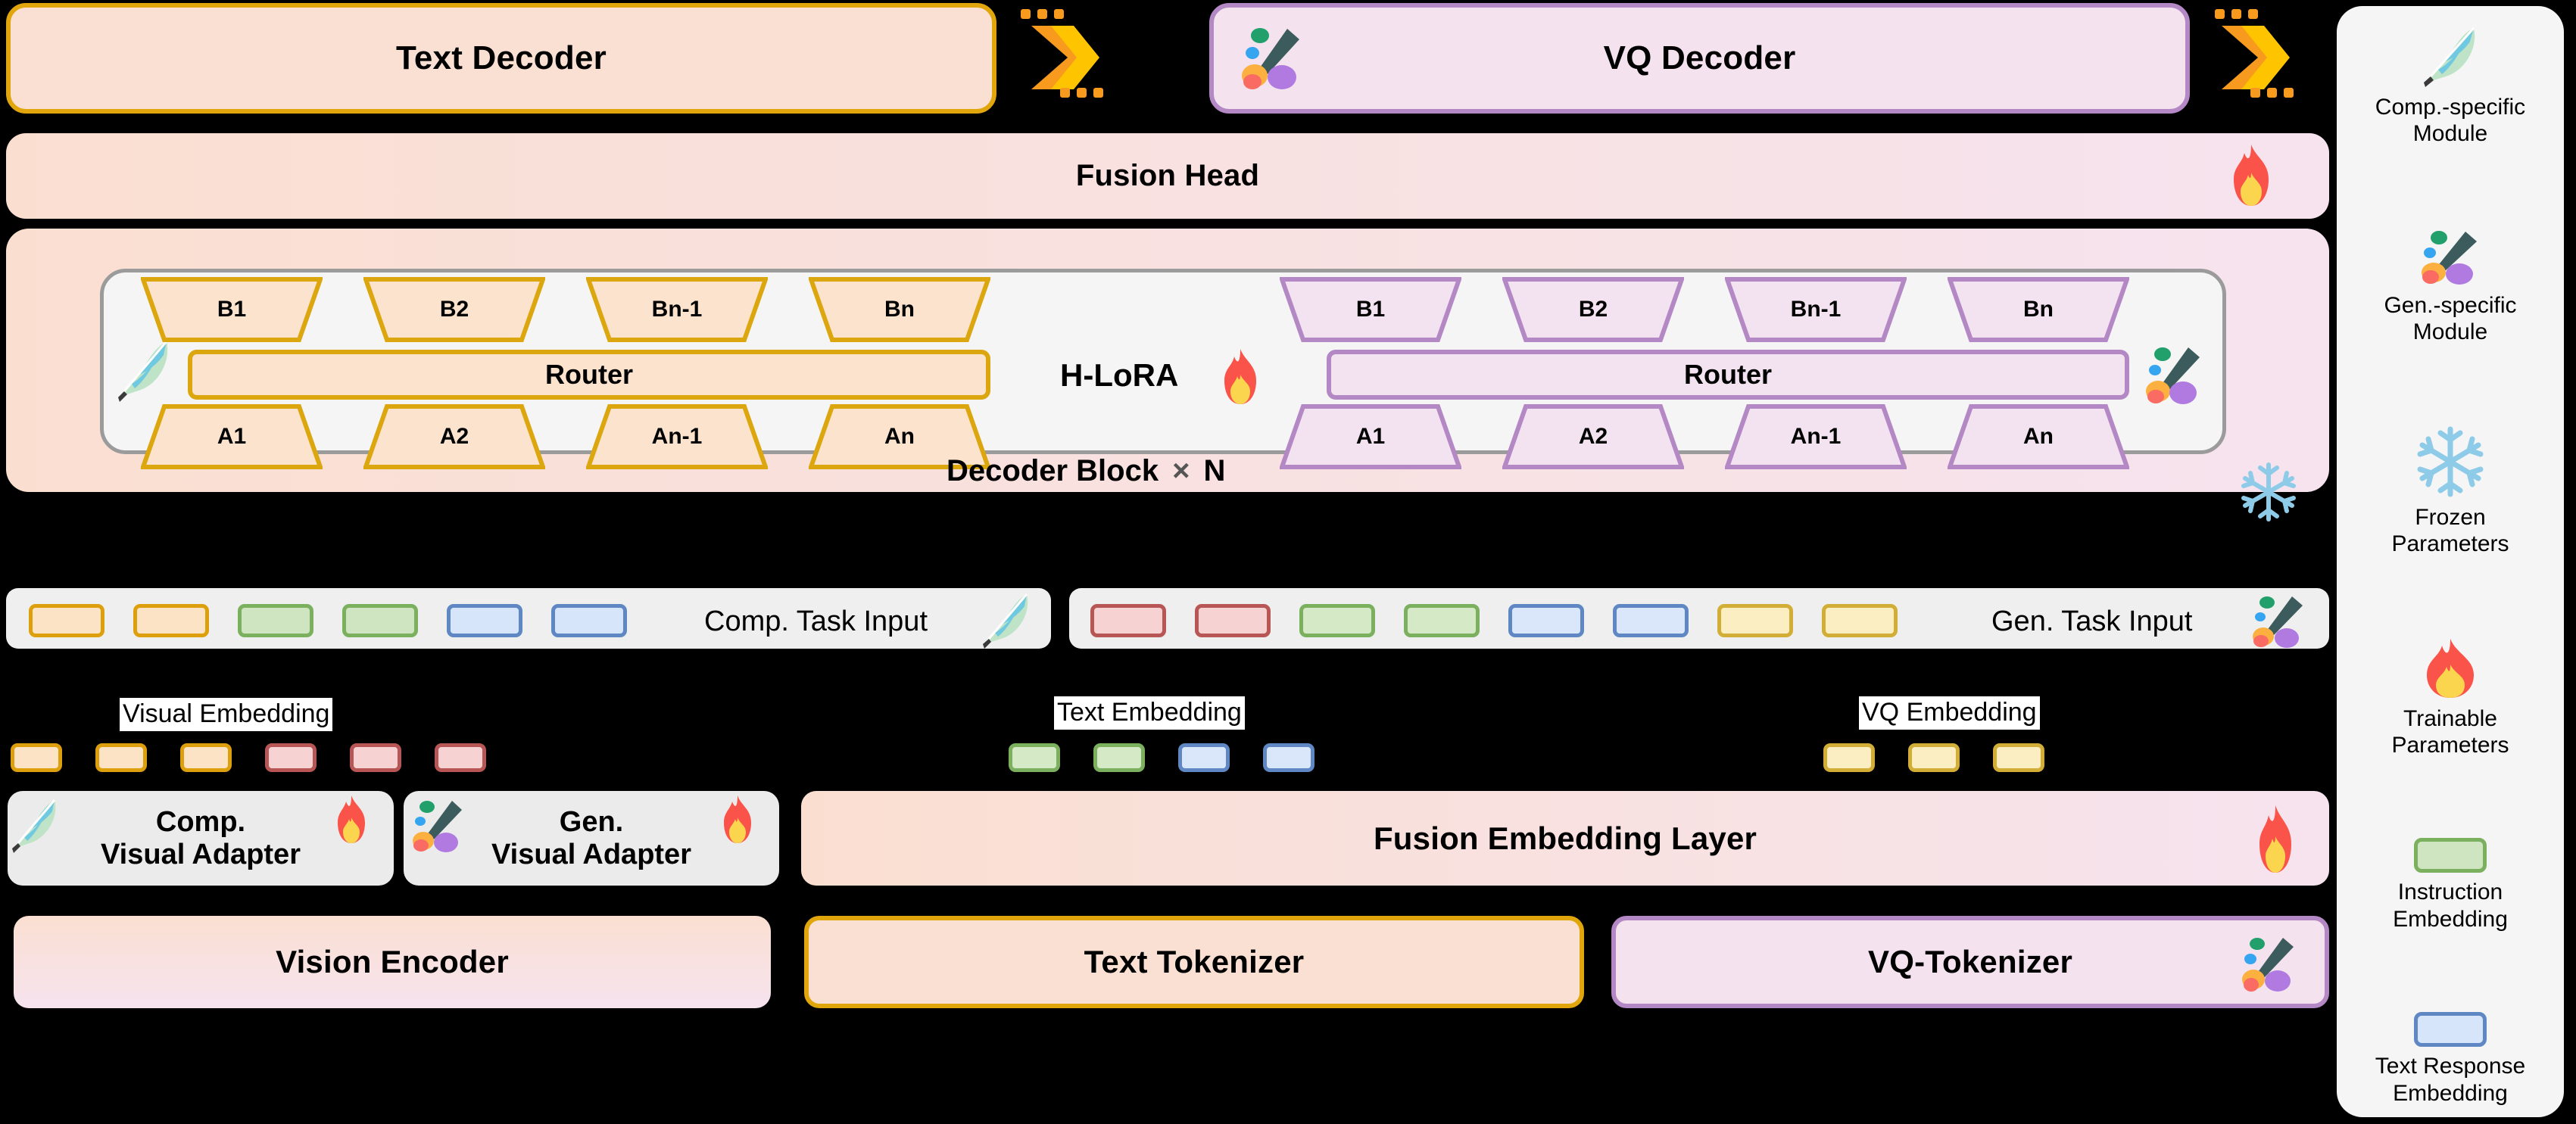 The height and width of the screenshot is (1124, 2576). What do you see at coordinates (1181, 470) in the screenshot?
I see `decoder-block-times-icon: ×` at bounding box center [1181, 470].